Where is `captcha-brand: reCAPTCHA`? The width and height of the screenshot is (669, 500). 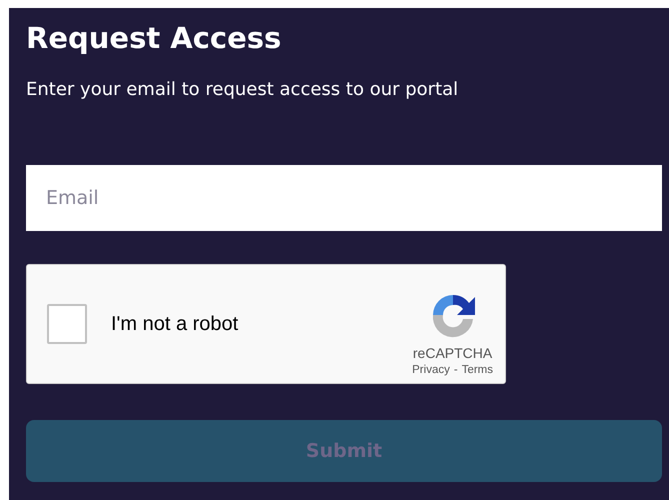
captcha-brand: reCAPTCHA is located at coordinates (452, 352).